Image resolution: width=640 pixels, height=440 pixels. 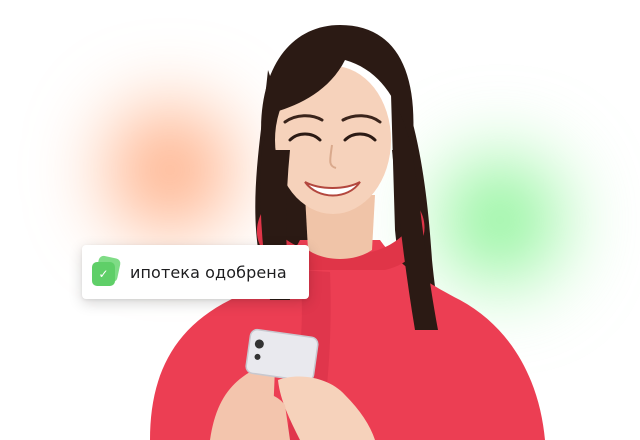 What do you see at coordinates (107, 270) in the screenshot?
I see `check-badge-icon: ✓` at bounding box center [107, 270].